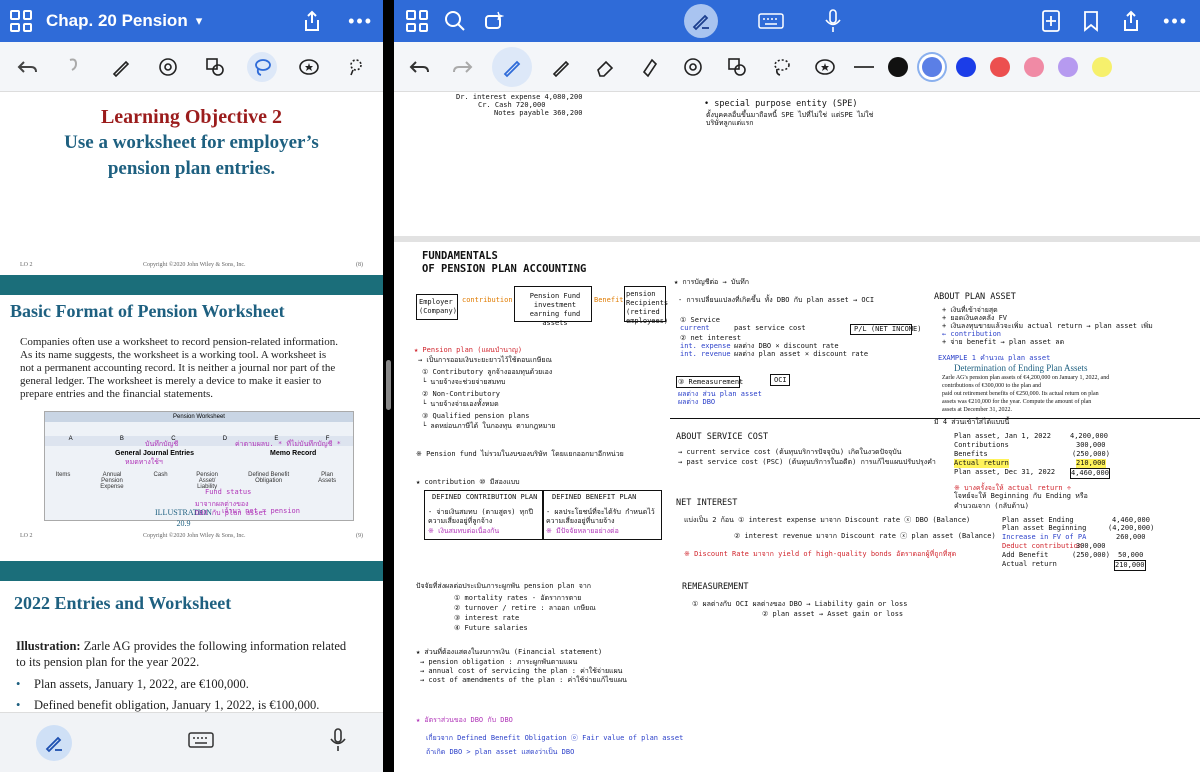 This screenshot has width=1200, height=772. What do you see at coordinates (1102, 66) in the screenshot?
I see `color-swatch-yellow` at bounding box center [1102, 66].